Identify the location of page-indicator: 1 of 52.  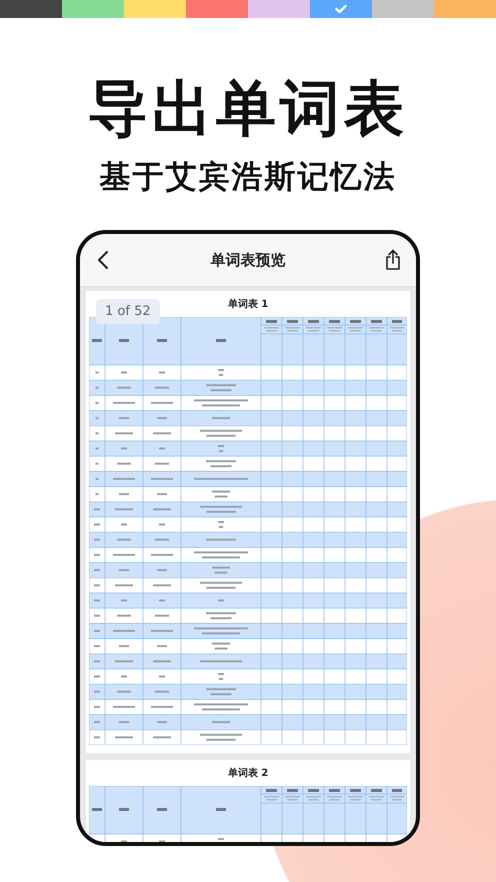
(128, 311).